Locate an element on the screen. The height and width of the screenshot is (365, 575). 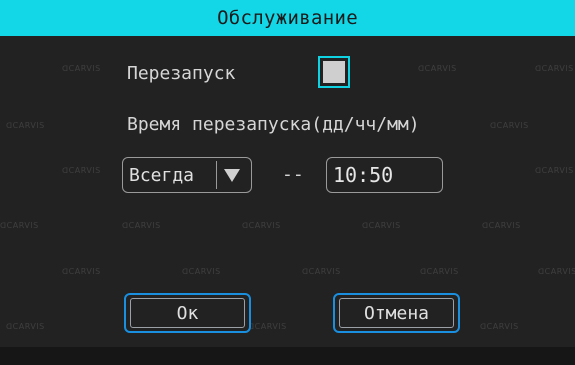
ok-button: Ок is located at coordinates (187, 313).